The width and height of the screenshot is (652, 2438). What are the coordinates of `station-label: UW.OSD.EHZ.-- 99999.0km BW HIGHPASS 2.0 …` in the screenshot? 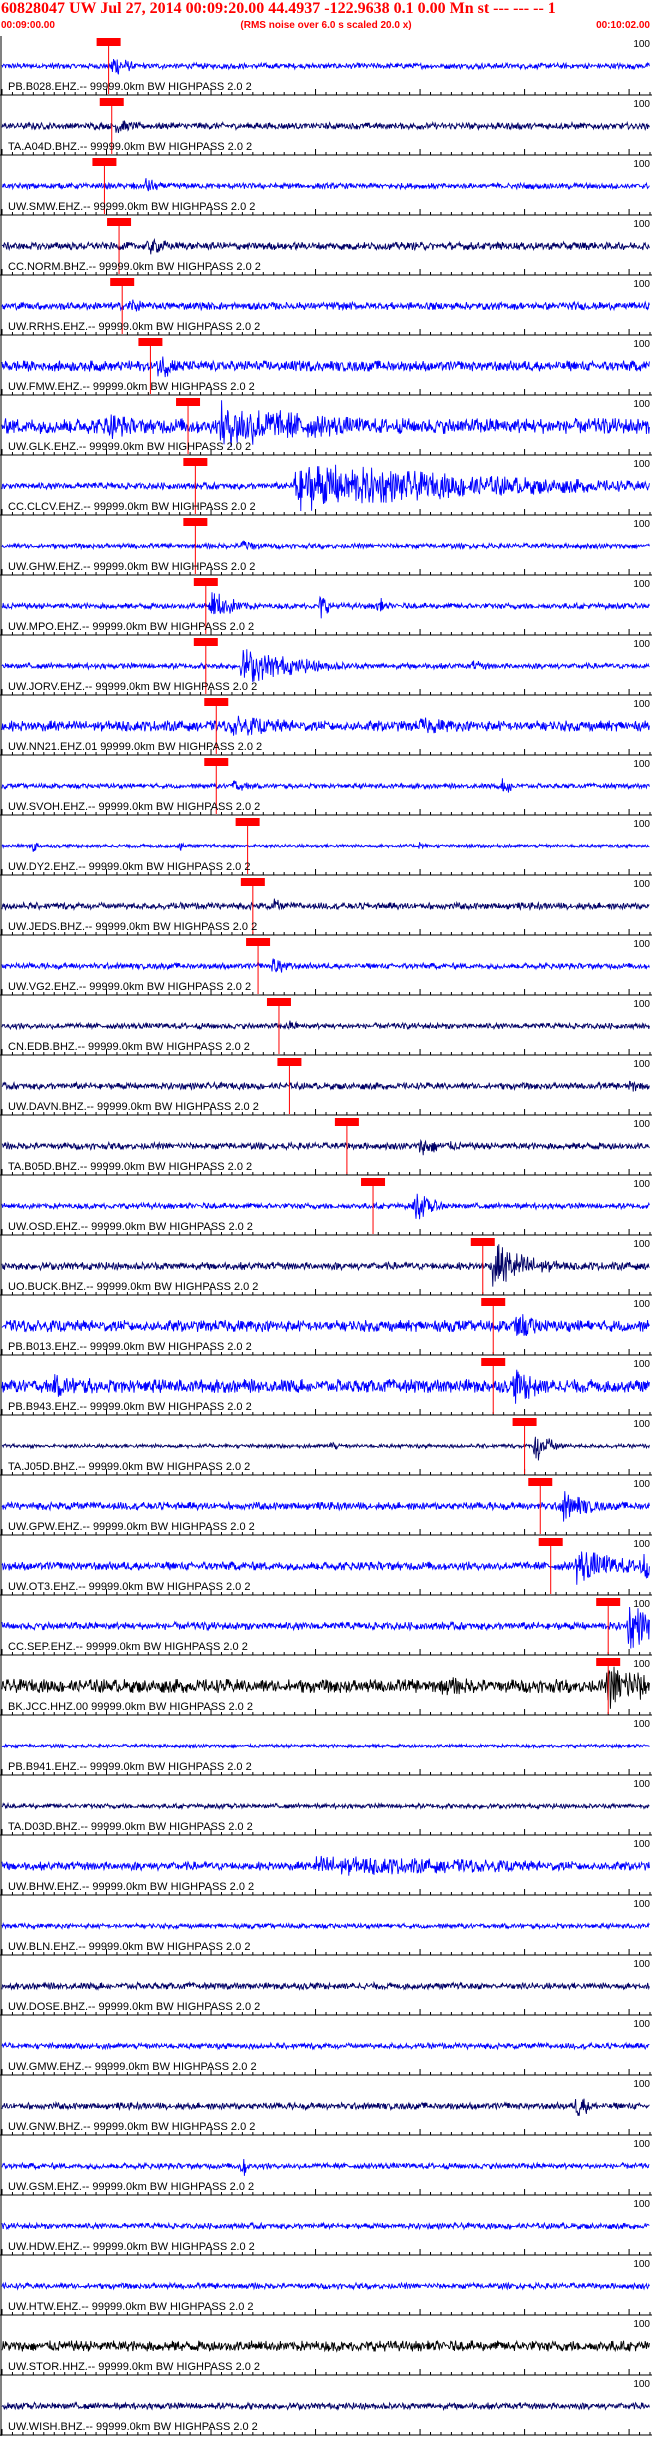 It's located at (130, 1227).